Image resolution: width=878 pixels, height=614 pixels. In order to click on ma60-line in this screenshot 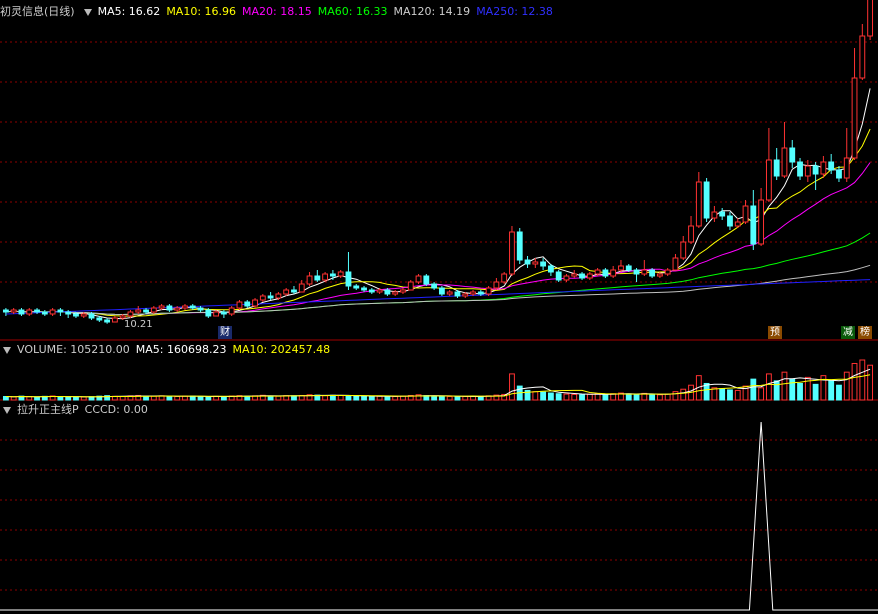, I will do `click(438, 274)`.